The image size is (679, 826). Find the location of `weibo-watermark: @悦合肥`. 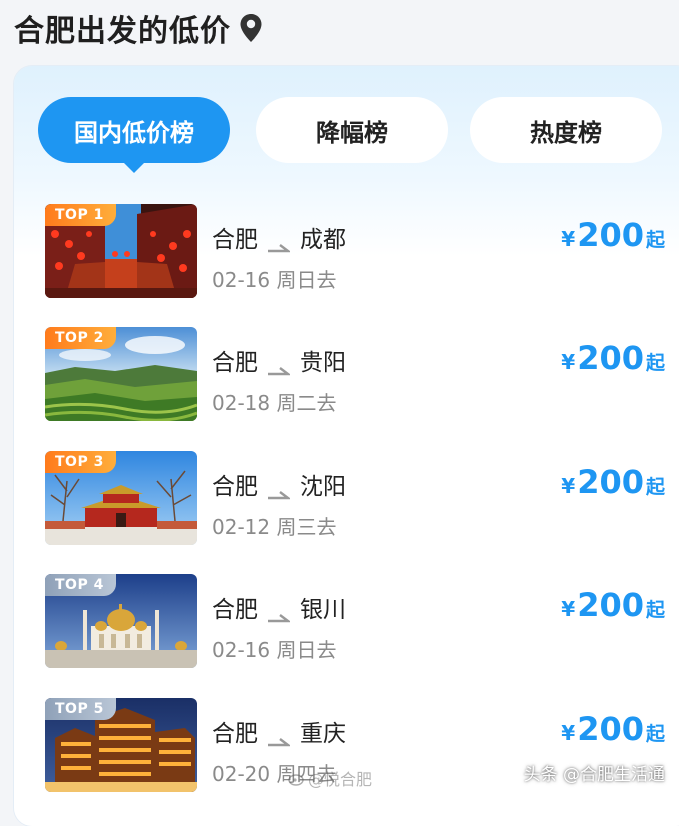

weibo-watermark: @悦合肥 is located at coordinates (330, 778).